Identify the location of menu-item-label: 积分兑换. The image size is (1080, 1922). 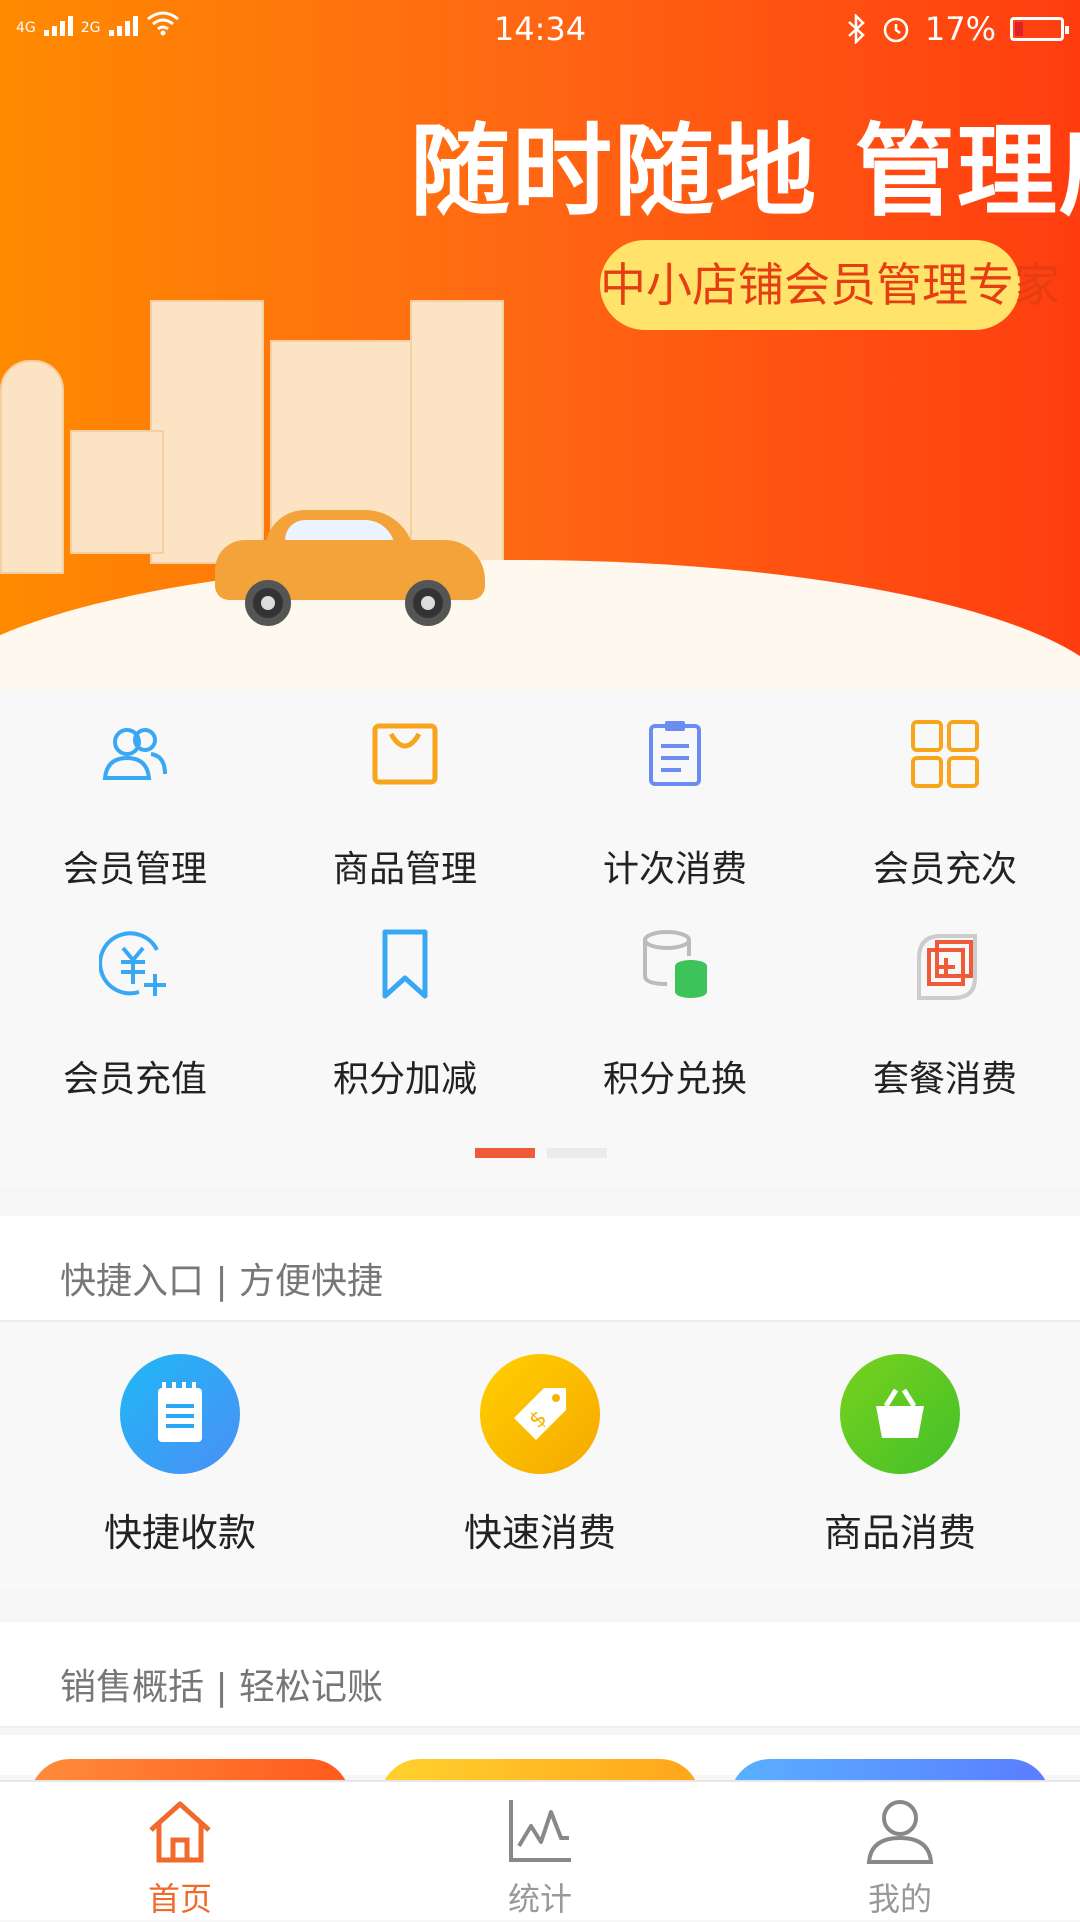
(674, 1079).